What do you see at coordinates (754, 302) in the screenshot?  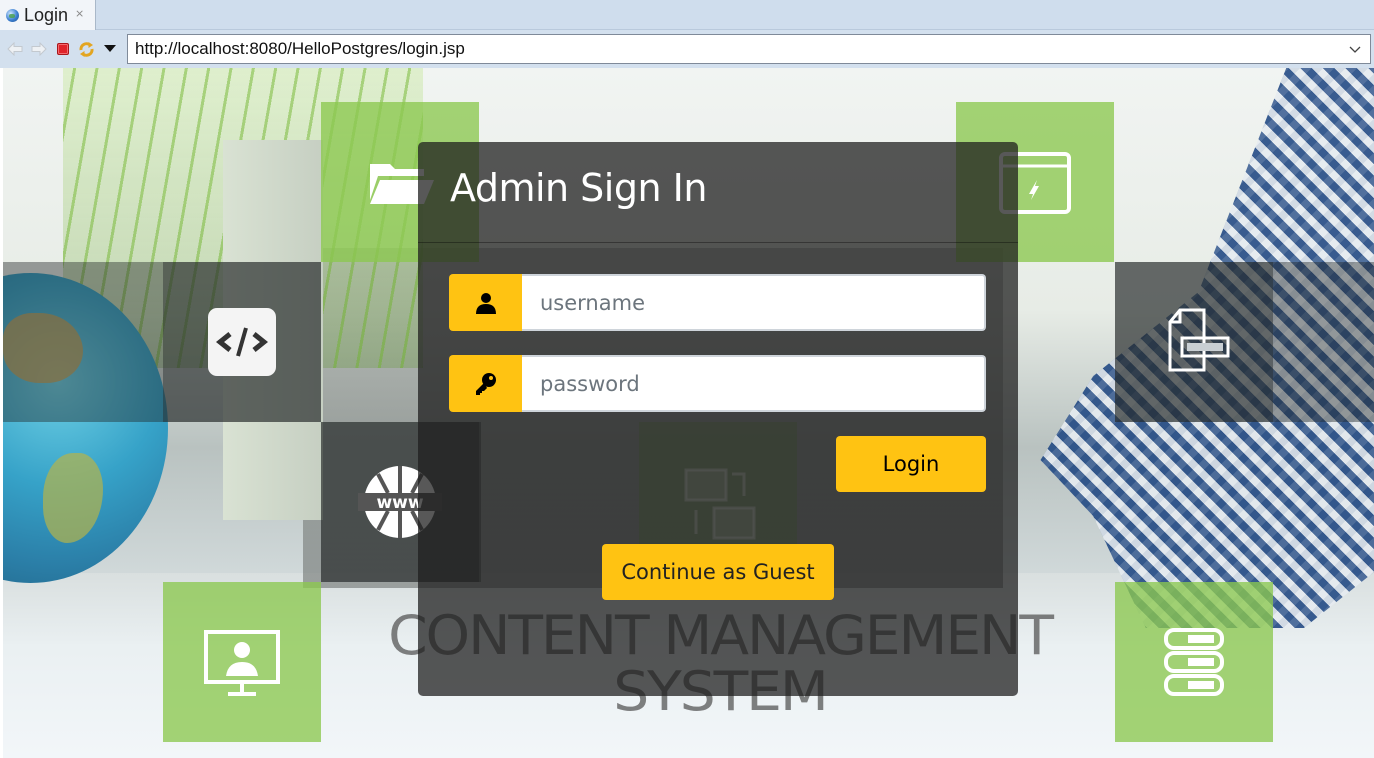 I see `username-field` at bounding box center [754, 302].